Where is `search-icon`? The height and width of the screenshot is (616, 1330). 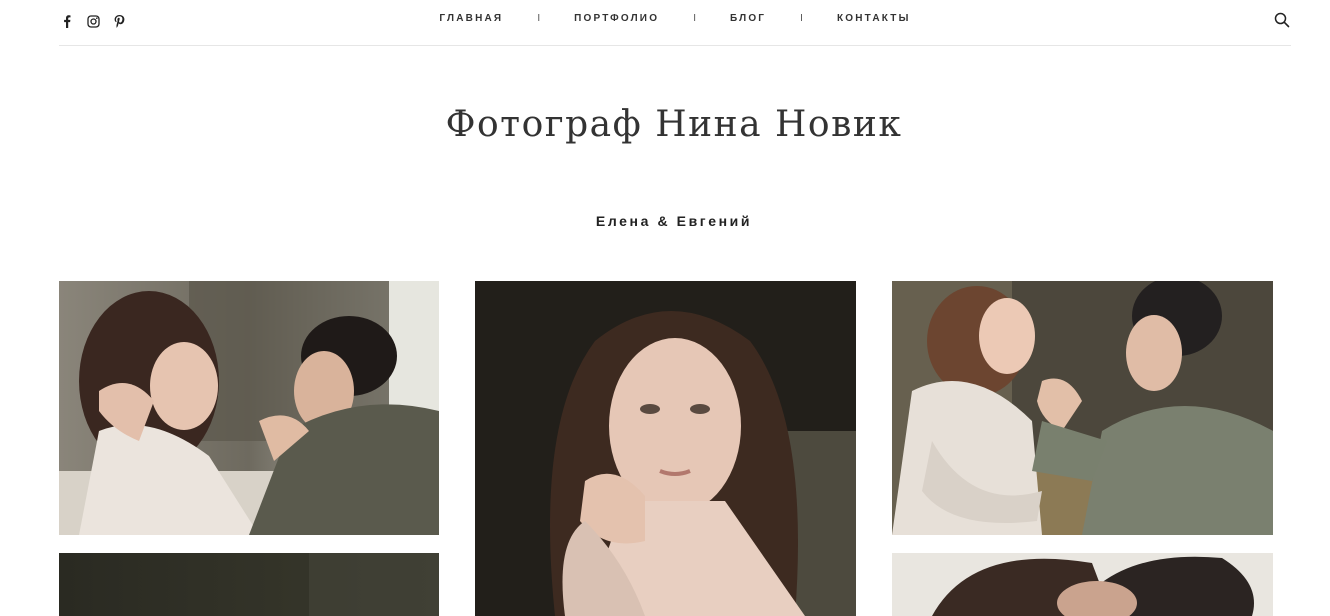
search-icon is located at coordinates (1282, 20).